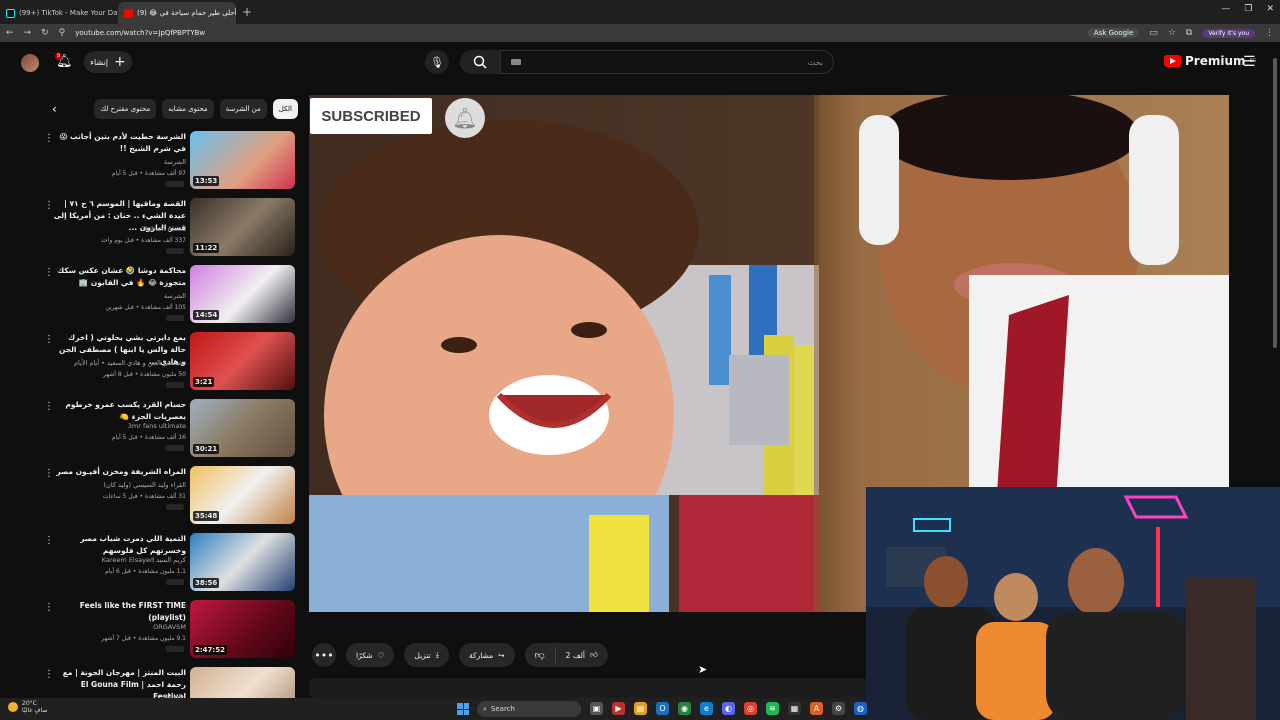  I want to click on channel-name: مصطفى الجن و هادي السعيد • أيام الأيام, so click(119, 363).